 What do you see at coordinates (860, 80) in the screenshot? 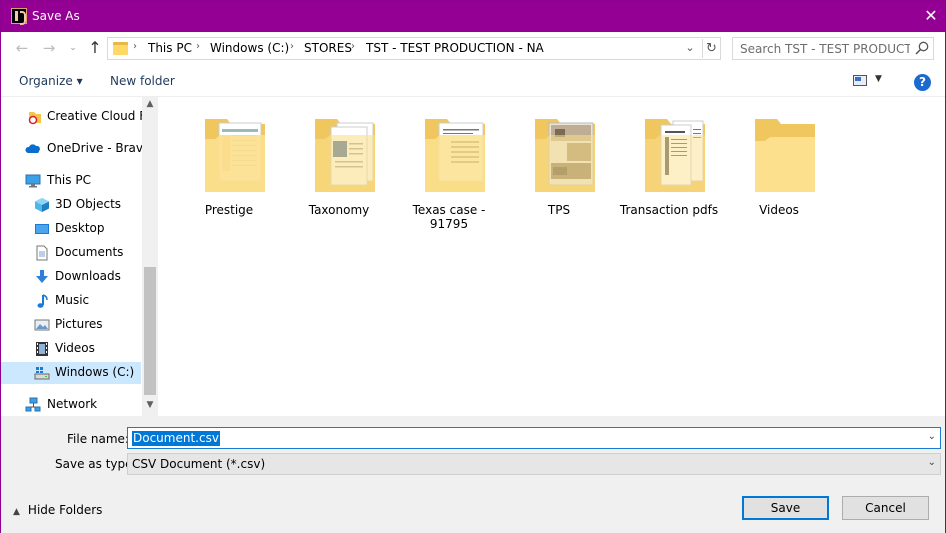
I see `change-view-icon` at bounding box center [860, 80].